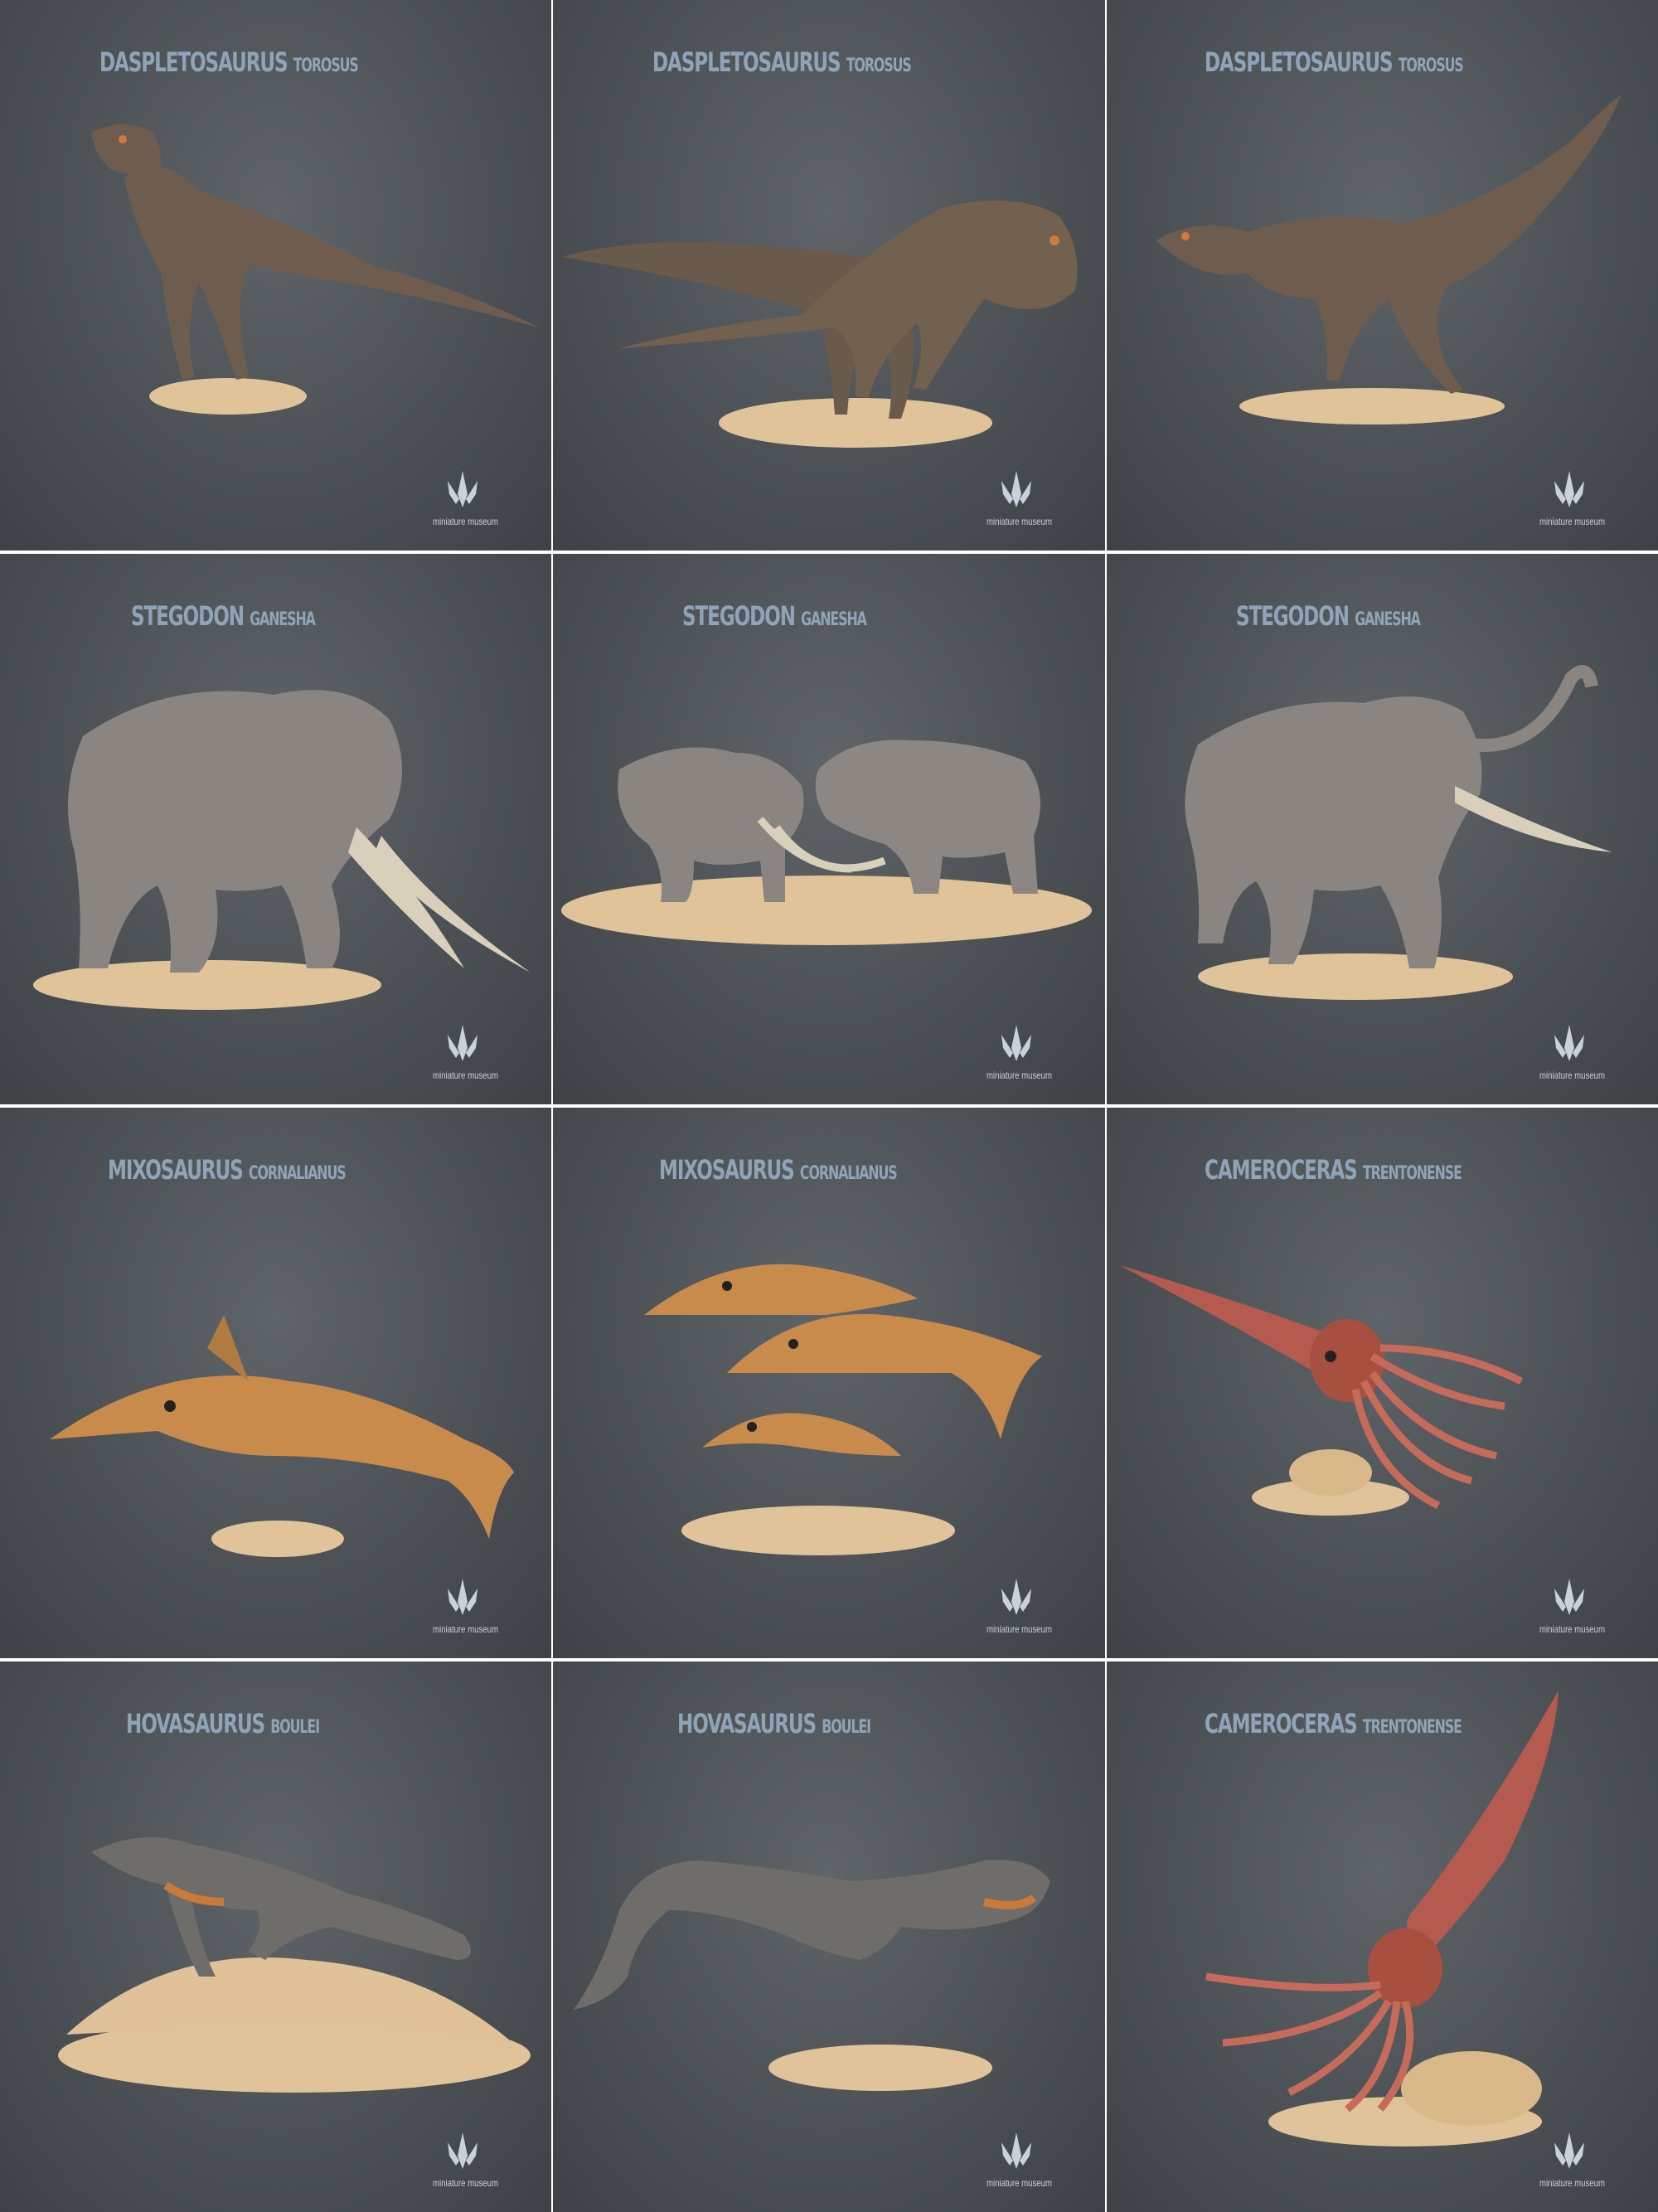 This screenshot has width=1658, height=2212. Describe the element at coordinates (829, 275) in the screenshot. I see `tile-daspletosaurus-2: DASPLETOSAURUS TOROSUS miniature museum` at that location.